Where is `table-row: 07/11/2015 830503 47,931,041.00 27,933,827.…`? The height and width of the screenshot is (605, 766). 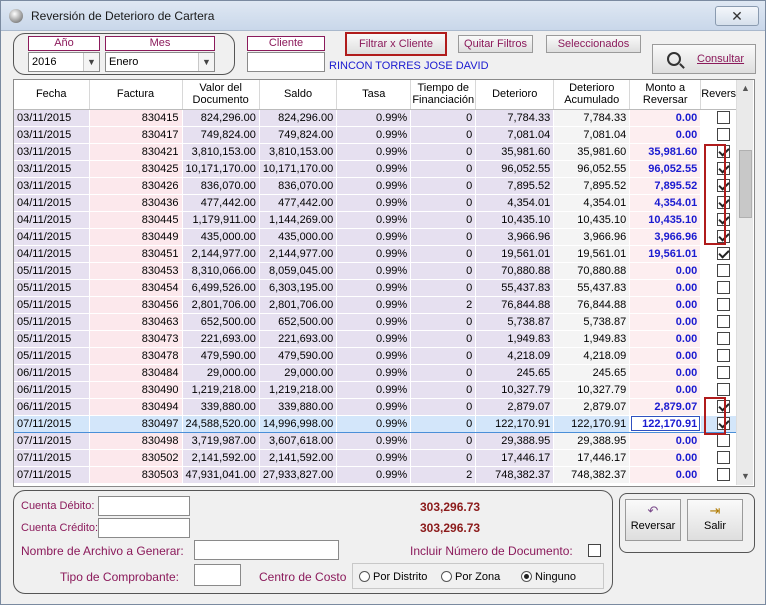
table-row: 07/11/2015 830503 47,931,041.00 27,933,827.… is located at coordinates (380, 475).